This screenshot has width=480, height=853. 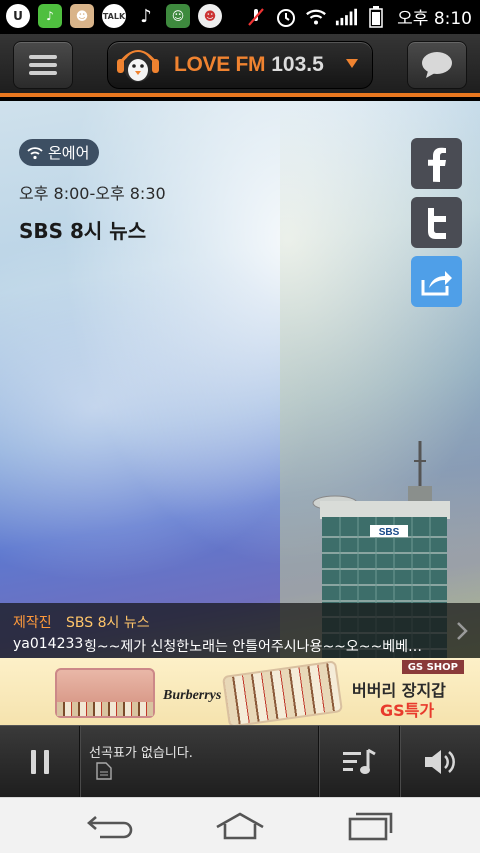 I want to click on signal-icon, so click(x=346, y=17).